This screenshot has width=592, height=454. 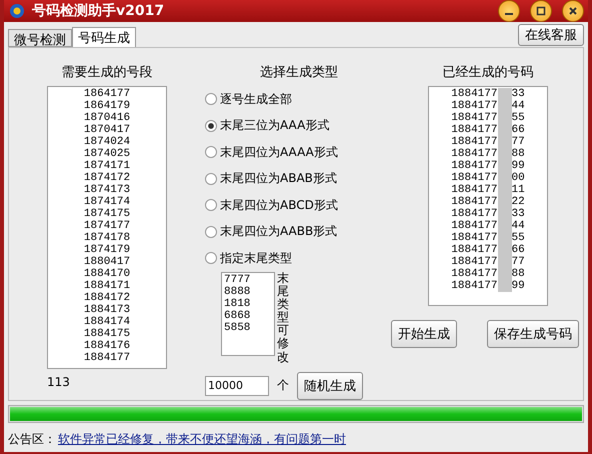 I want to click on close-icon, so click(x=573, y=11).